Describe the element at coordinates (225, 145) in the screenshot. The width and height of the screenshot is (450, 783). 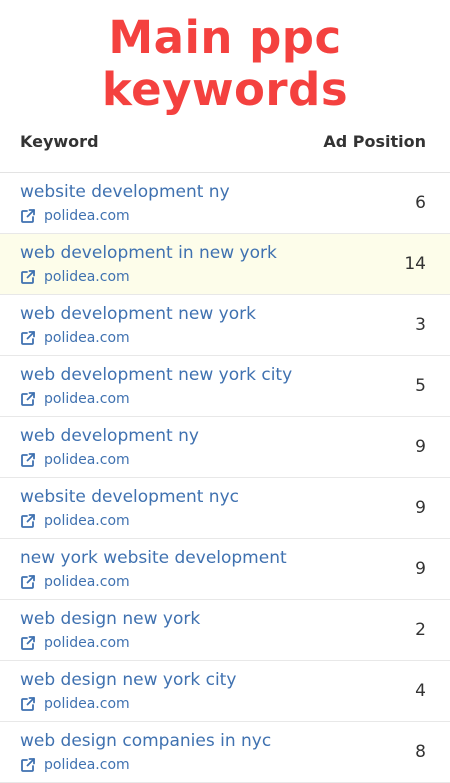
I see `table-header: Keyword Ad Position` at that location.